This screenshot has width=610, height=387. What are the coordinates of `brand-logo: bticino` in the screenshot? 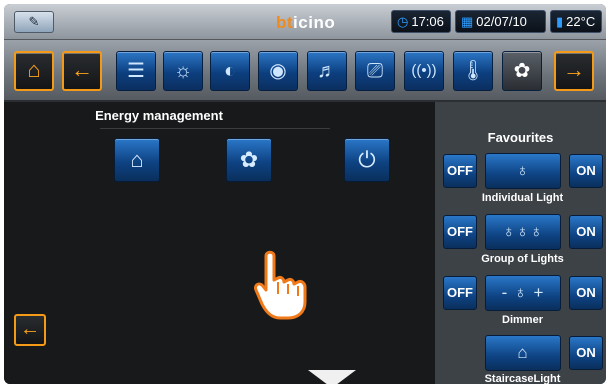 It's located at (306, 22).